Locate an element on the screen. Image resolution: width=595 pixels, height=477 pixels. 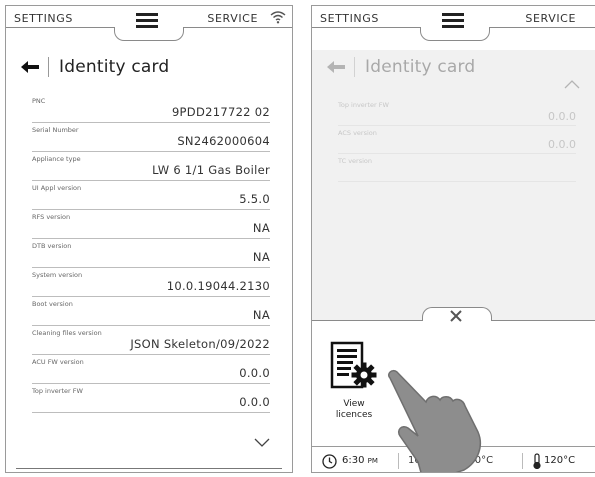
item-value: 9PDD217722 02 is located at coordinates (220, 112).